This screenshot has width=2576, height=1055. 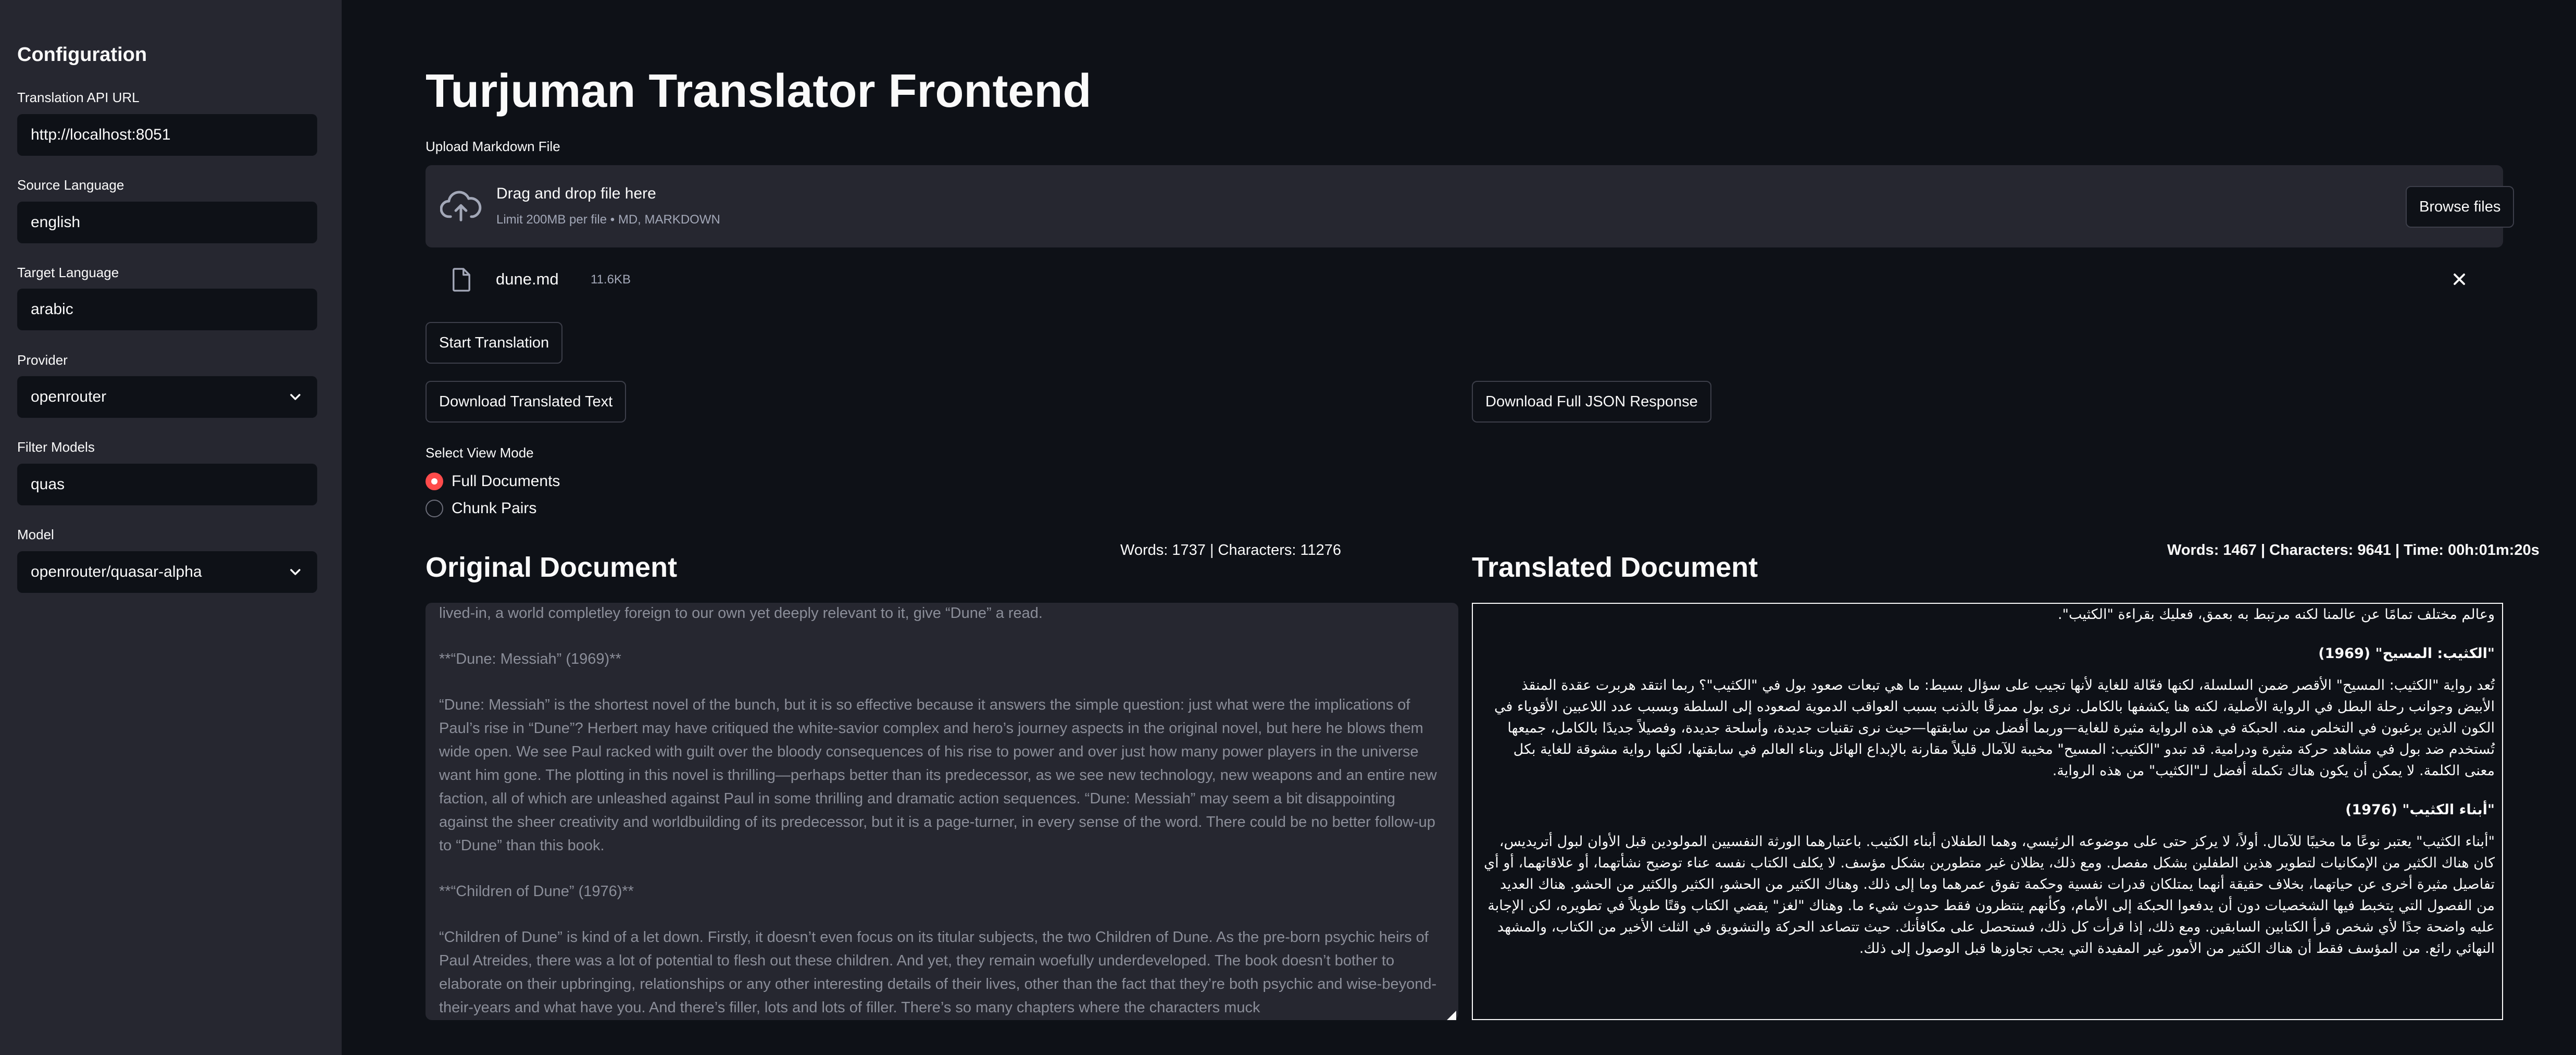 I want to click on source-language-input: english, so click(x=167, y=222).